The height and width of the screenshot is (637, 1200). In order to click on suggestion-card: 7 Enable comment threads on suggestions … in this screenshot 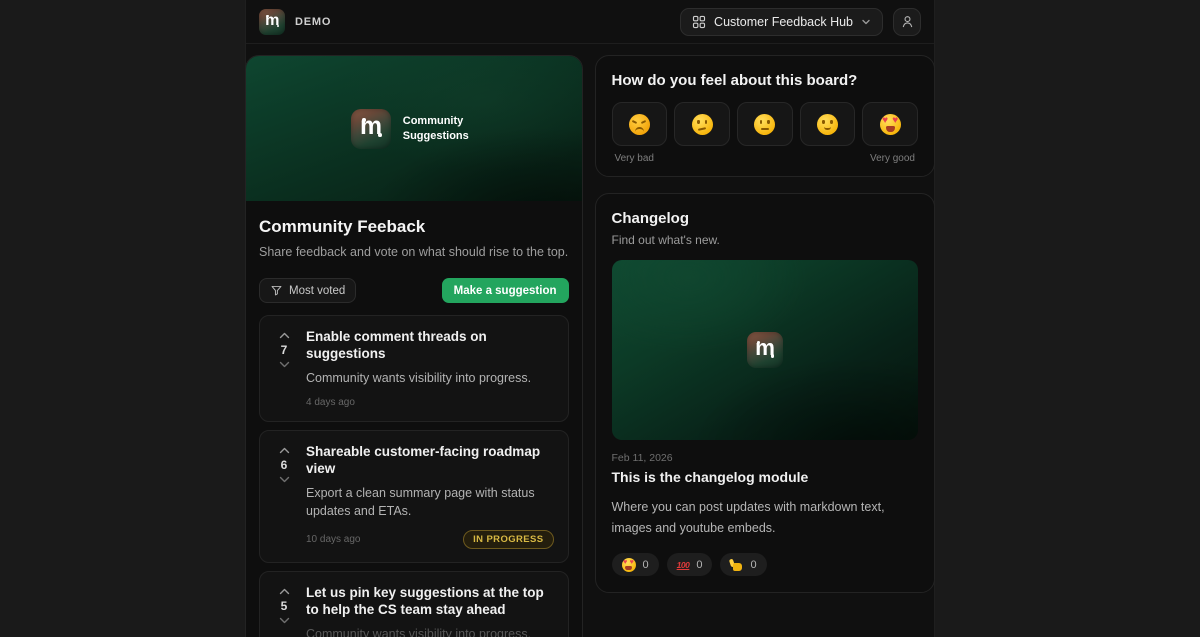, I will do `click(414, 368)`.